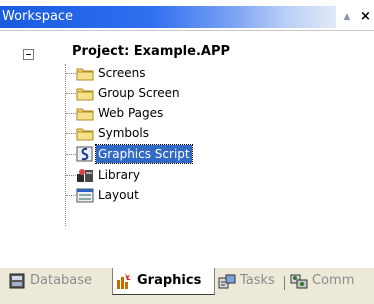  Describe the element at coordinates (122, 73) in the screenshot. I see `tree-item-label: Screens` at that location.